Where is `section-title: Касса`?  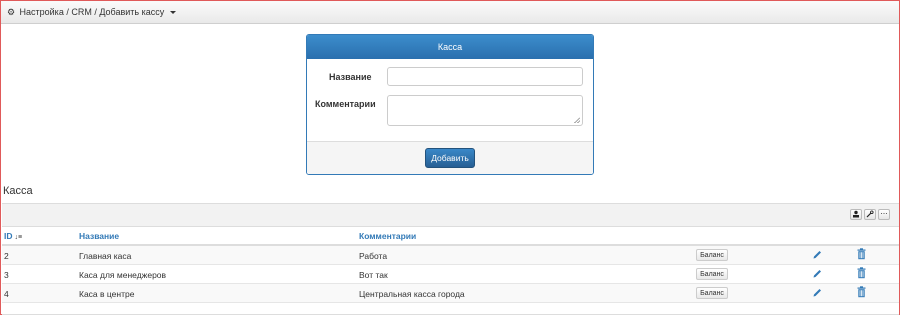
section-title: Касса is located at coordinates (18, 191).